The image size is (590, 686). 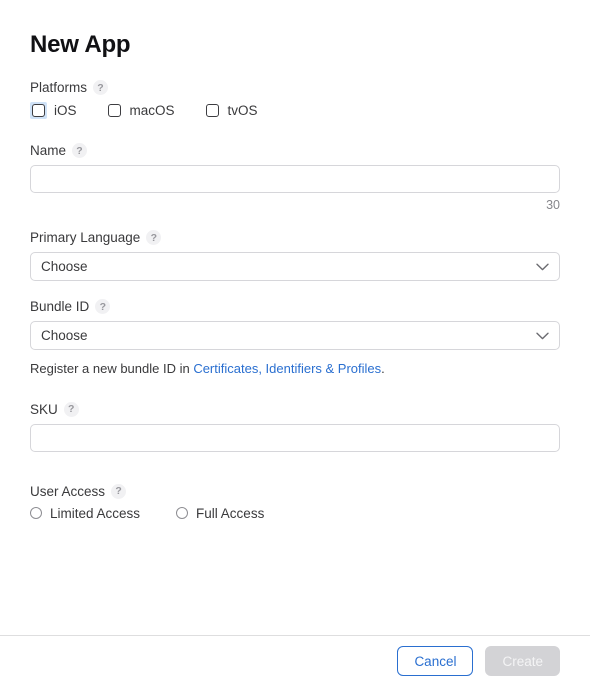 I want to click on platform-checkbox-ios: iOS, so click(x=53, y=111).